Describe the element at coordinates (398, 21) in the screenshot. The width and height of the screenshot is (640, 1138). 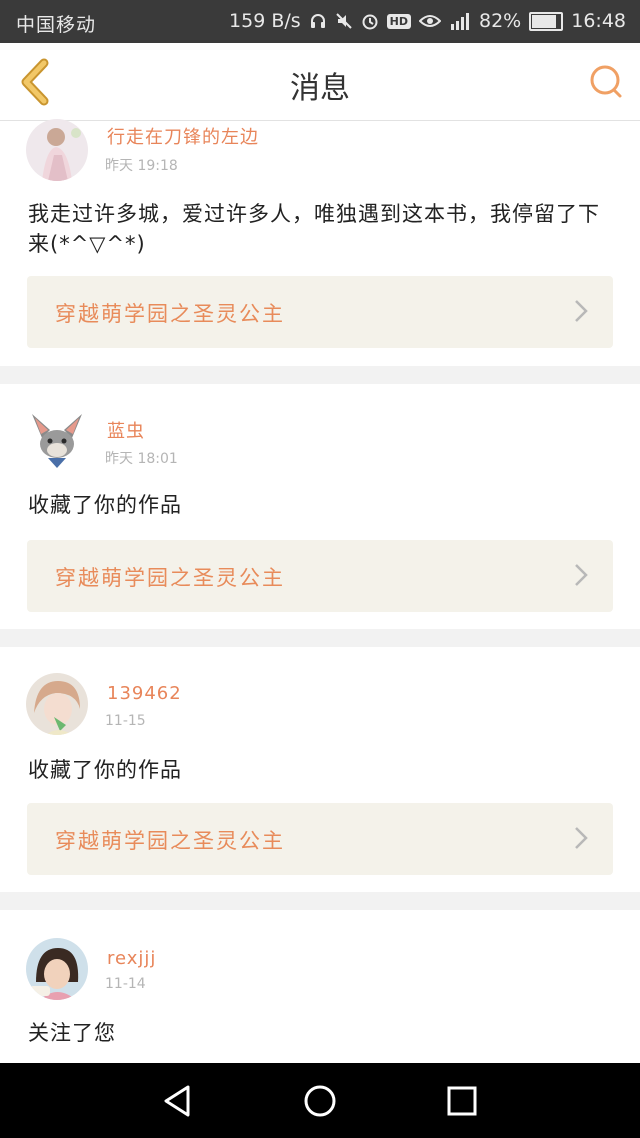
I see `hd-icon: HD` at that location.